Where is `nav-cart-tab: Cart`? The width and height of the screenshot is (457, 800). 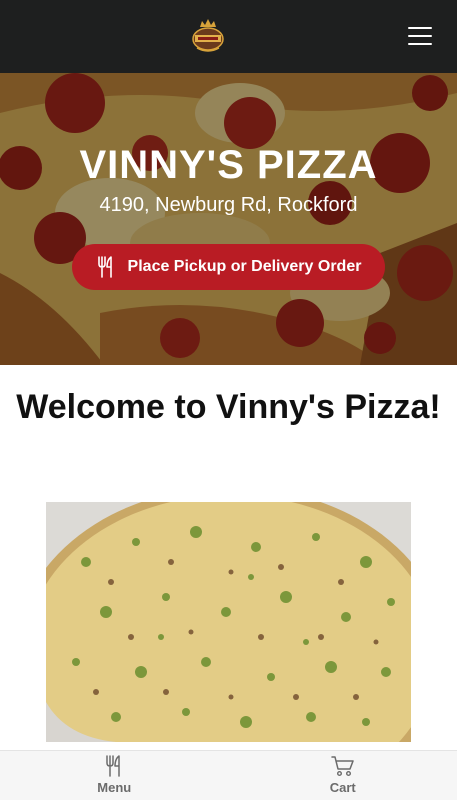 nav-cart-tab: Cart is located at coordinates (343, 775).